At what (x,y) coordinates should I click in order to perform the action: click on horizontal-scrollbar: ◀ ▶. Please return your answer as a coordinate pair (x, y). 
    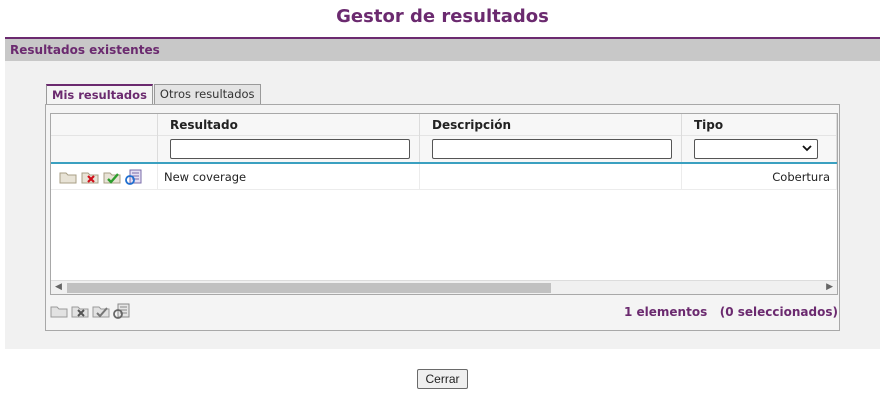
    Looking at the image, I should click on (444, 287).